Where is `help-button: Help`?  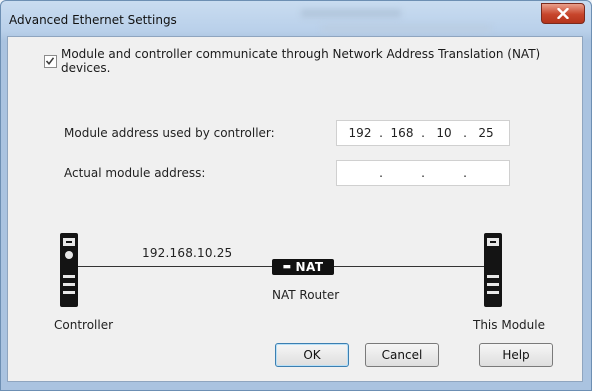 help-button: Help is located at coordinates (516, 355).